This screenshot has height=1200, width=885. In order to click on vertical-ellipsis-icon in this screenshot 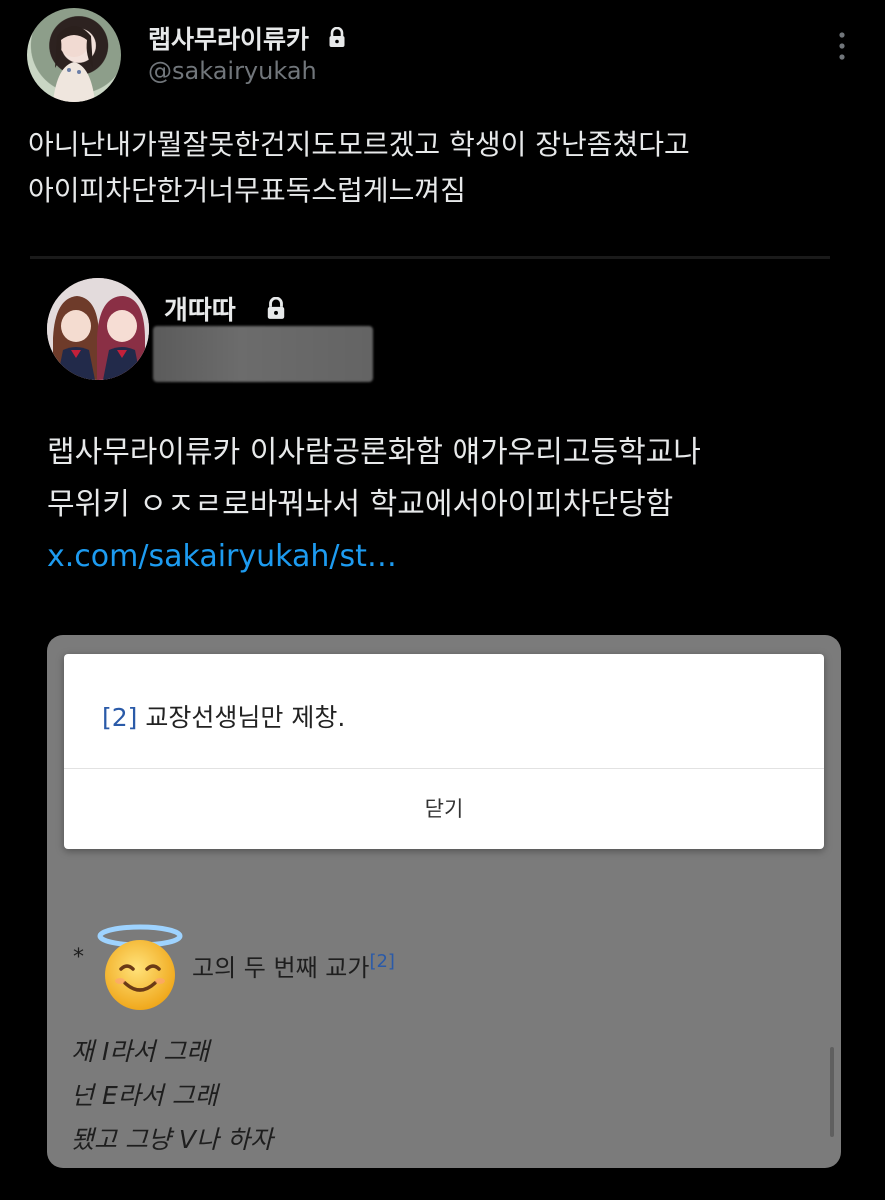, I will do `click(842, 47)`.